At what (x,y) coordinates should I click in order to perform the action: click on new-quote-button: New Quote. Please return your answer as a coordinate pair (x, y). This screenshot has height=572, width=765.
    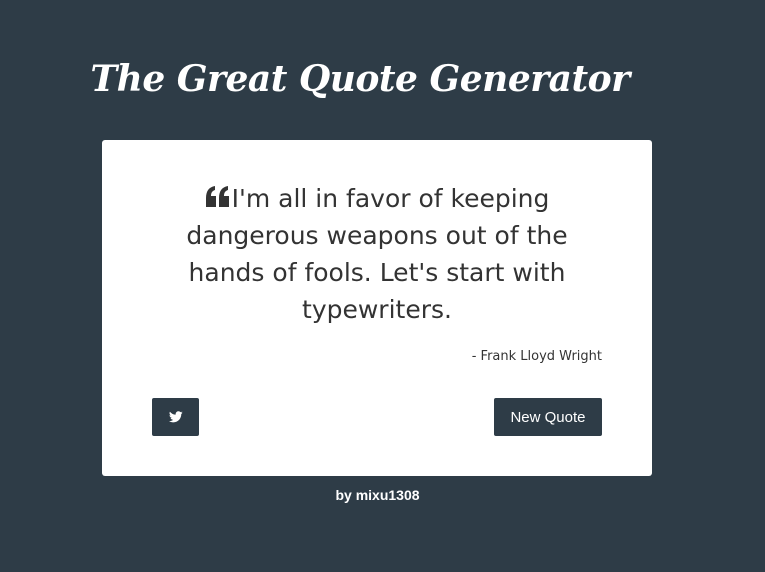
    Looking at the image, I should click on (548, 417).